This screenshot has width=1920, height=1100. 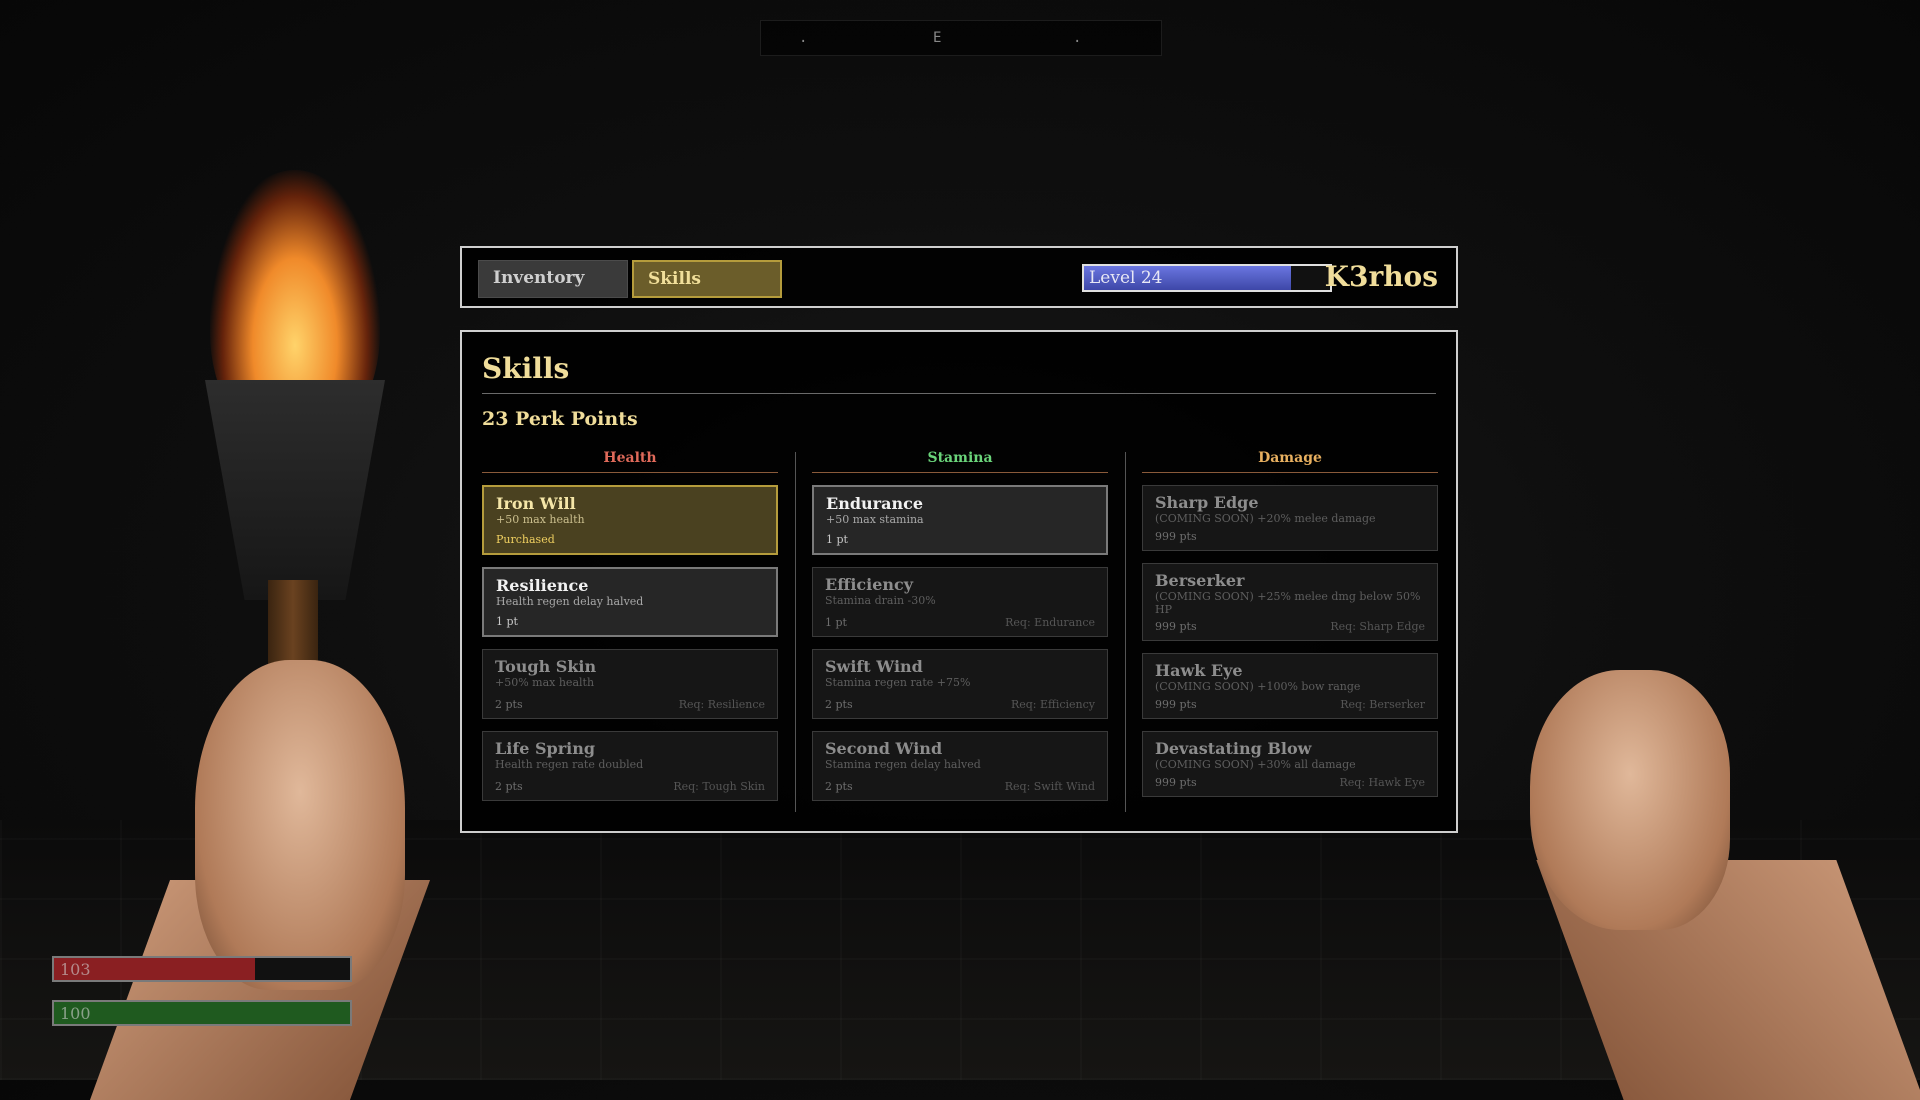 I want to click on skill-name: Sharp Edge, so click(x=1207, y=502).